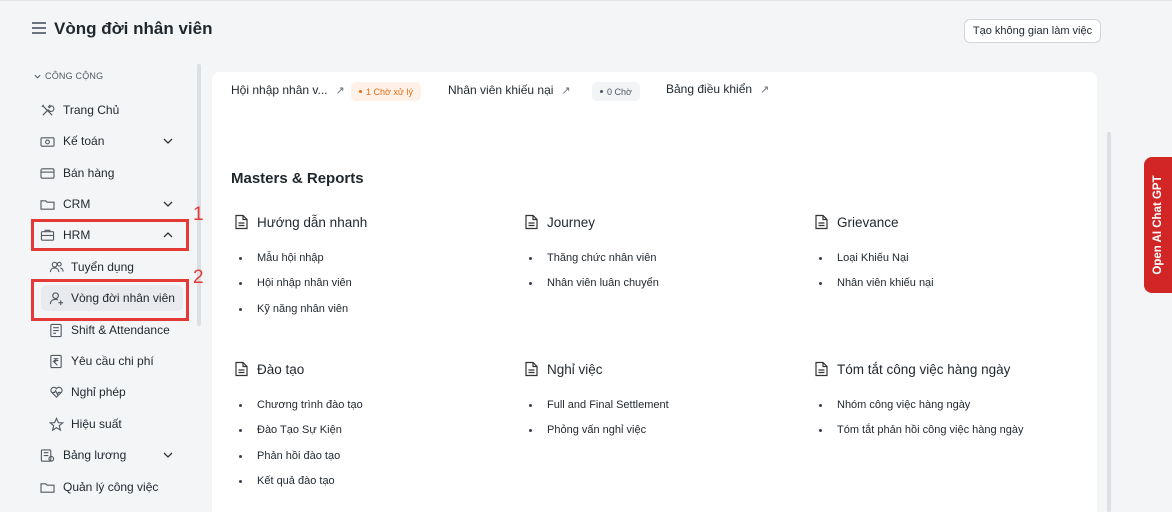 This screenshot has height=512, width=1172. I want to click on link-label: Full and Final Settlement, so click(608, 405).